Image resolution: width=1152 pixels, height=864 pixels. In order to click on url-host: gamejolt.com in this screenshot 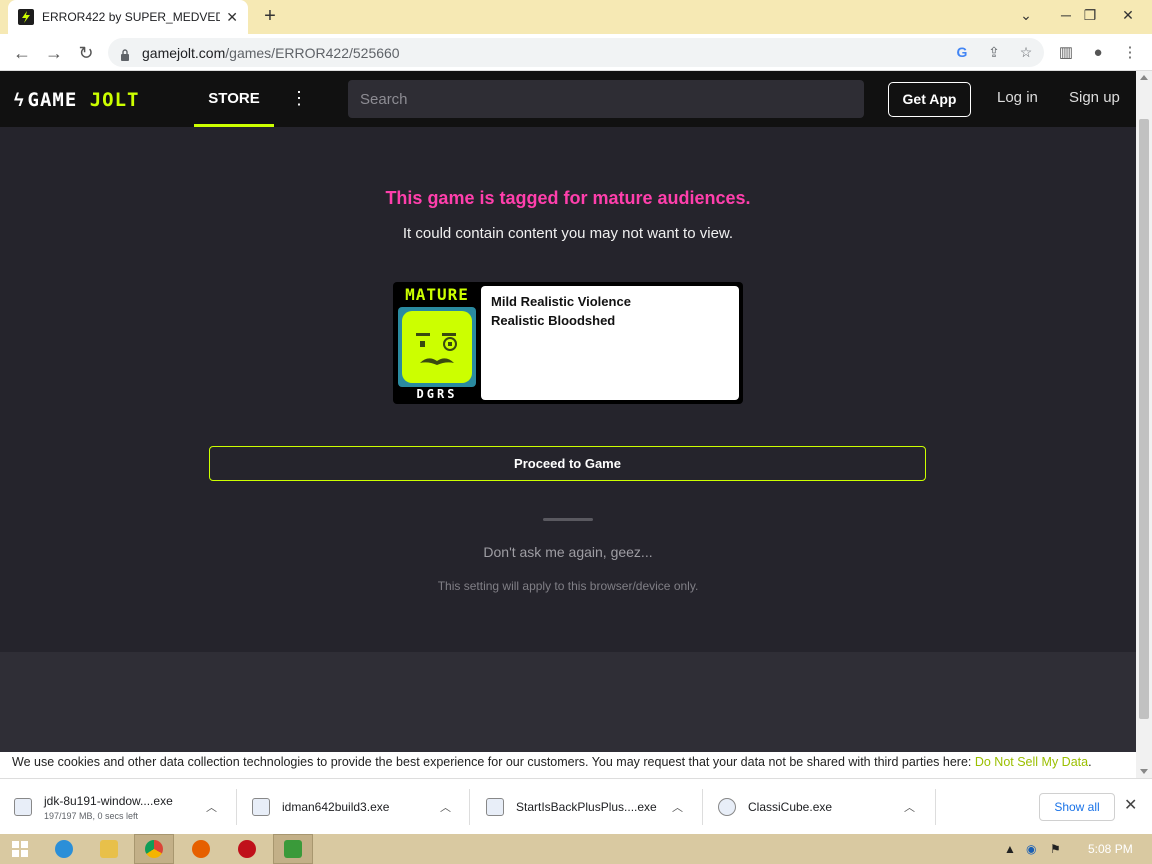, I will do `click(184, 52)`.